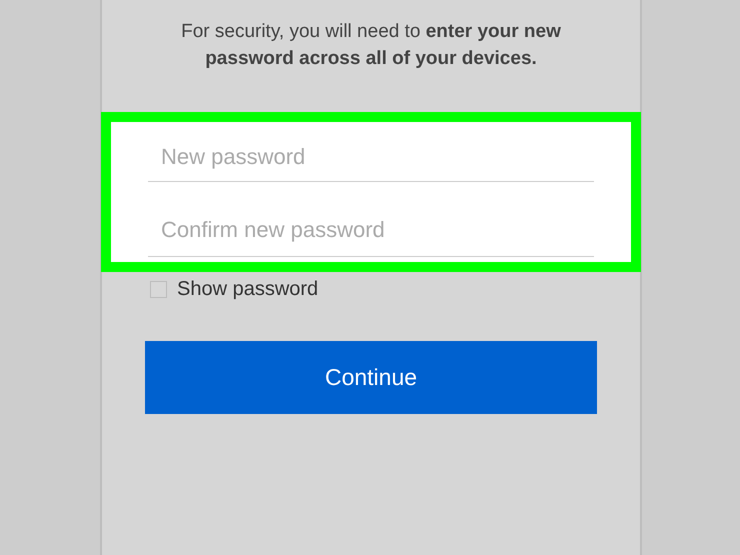 The image size is (740, 555). I want to click on password-field: Confirm new password, so click(371, 222).